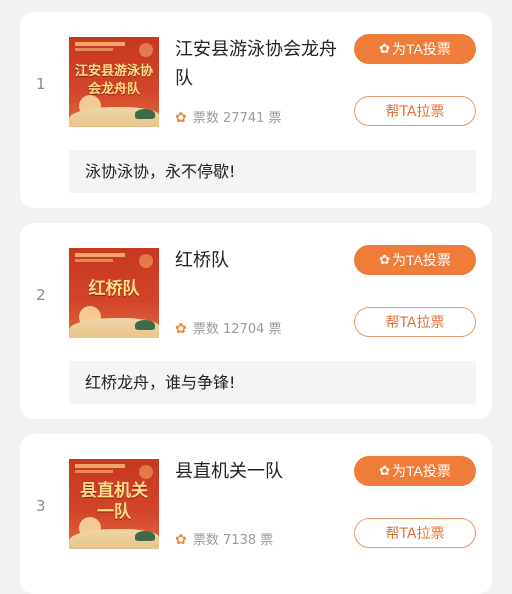 The height and width of the screenshot is (594, 512). Describe the element at coordinates (41, 84) in the screenshot. I see `rank-number: 1` at that location.